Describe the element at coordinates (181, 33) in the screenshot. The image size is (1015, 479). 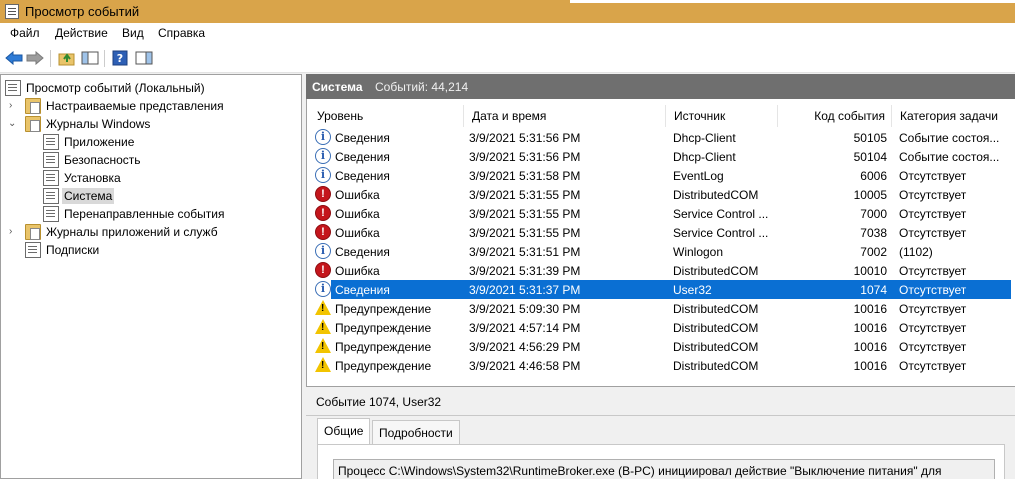
I see `menu-help: Справка` at that location.